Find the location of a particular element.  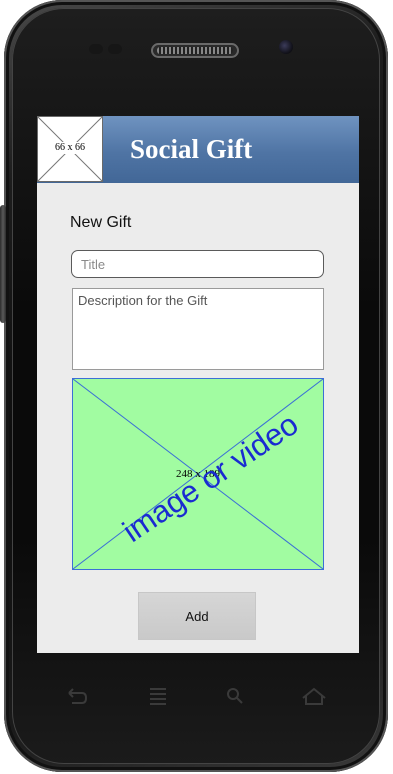

logo-placeholder-label: 66 x 66 is located at coordinates (70, 148).